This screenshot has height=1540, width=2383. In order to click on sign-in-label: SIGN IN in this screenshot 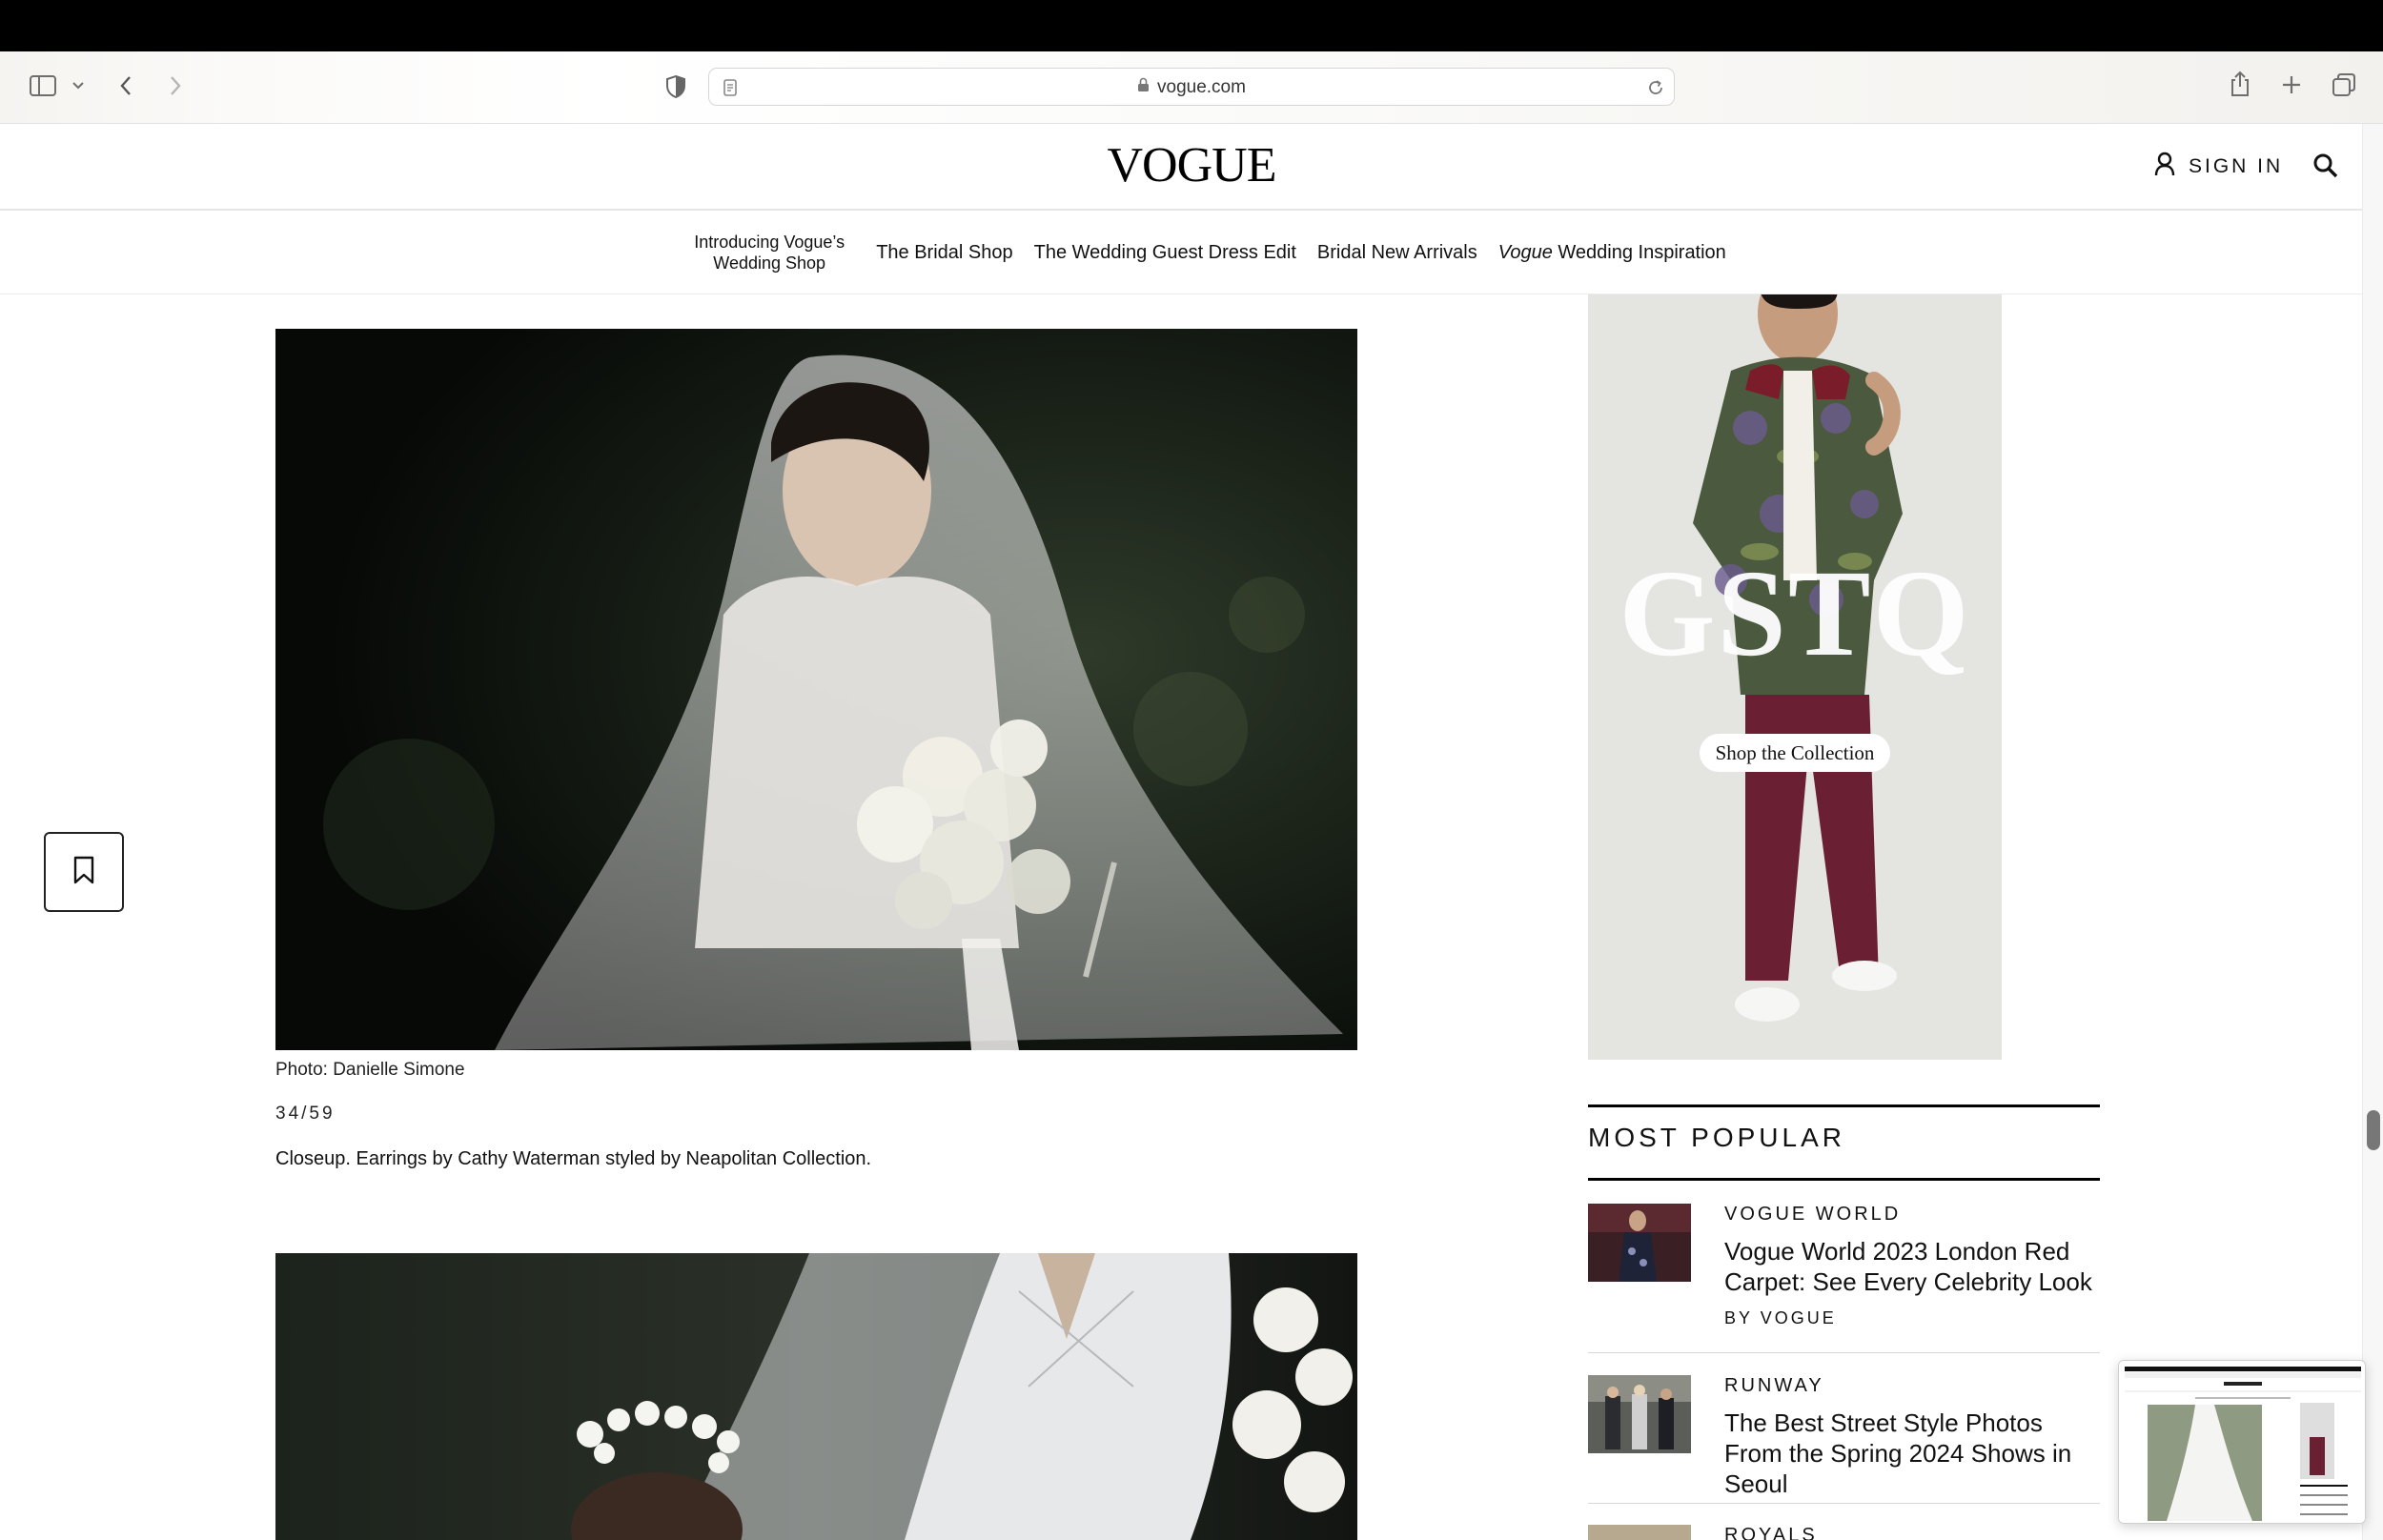, I will do `click(2237, 166)`.